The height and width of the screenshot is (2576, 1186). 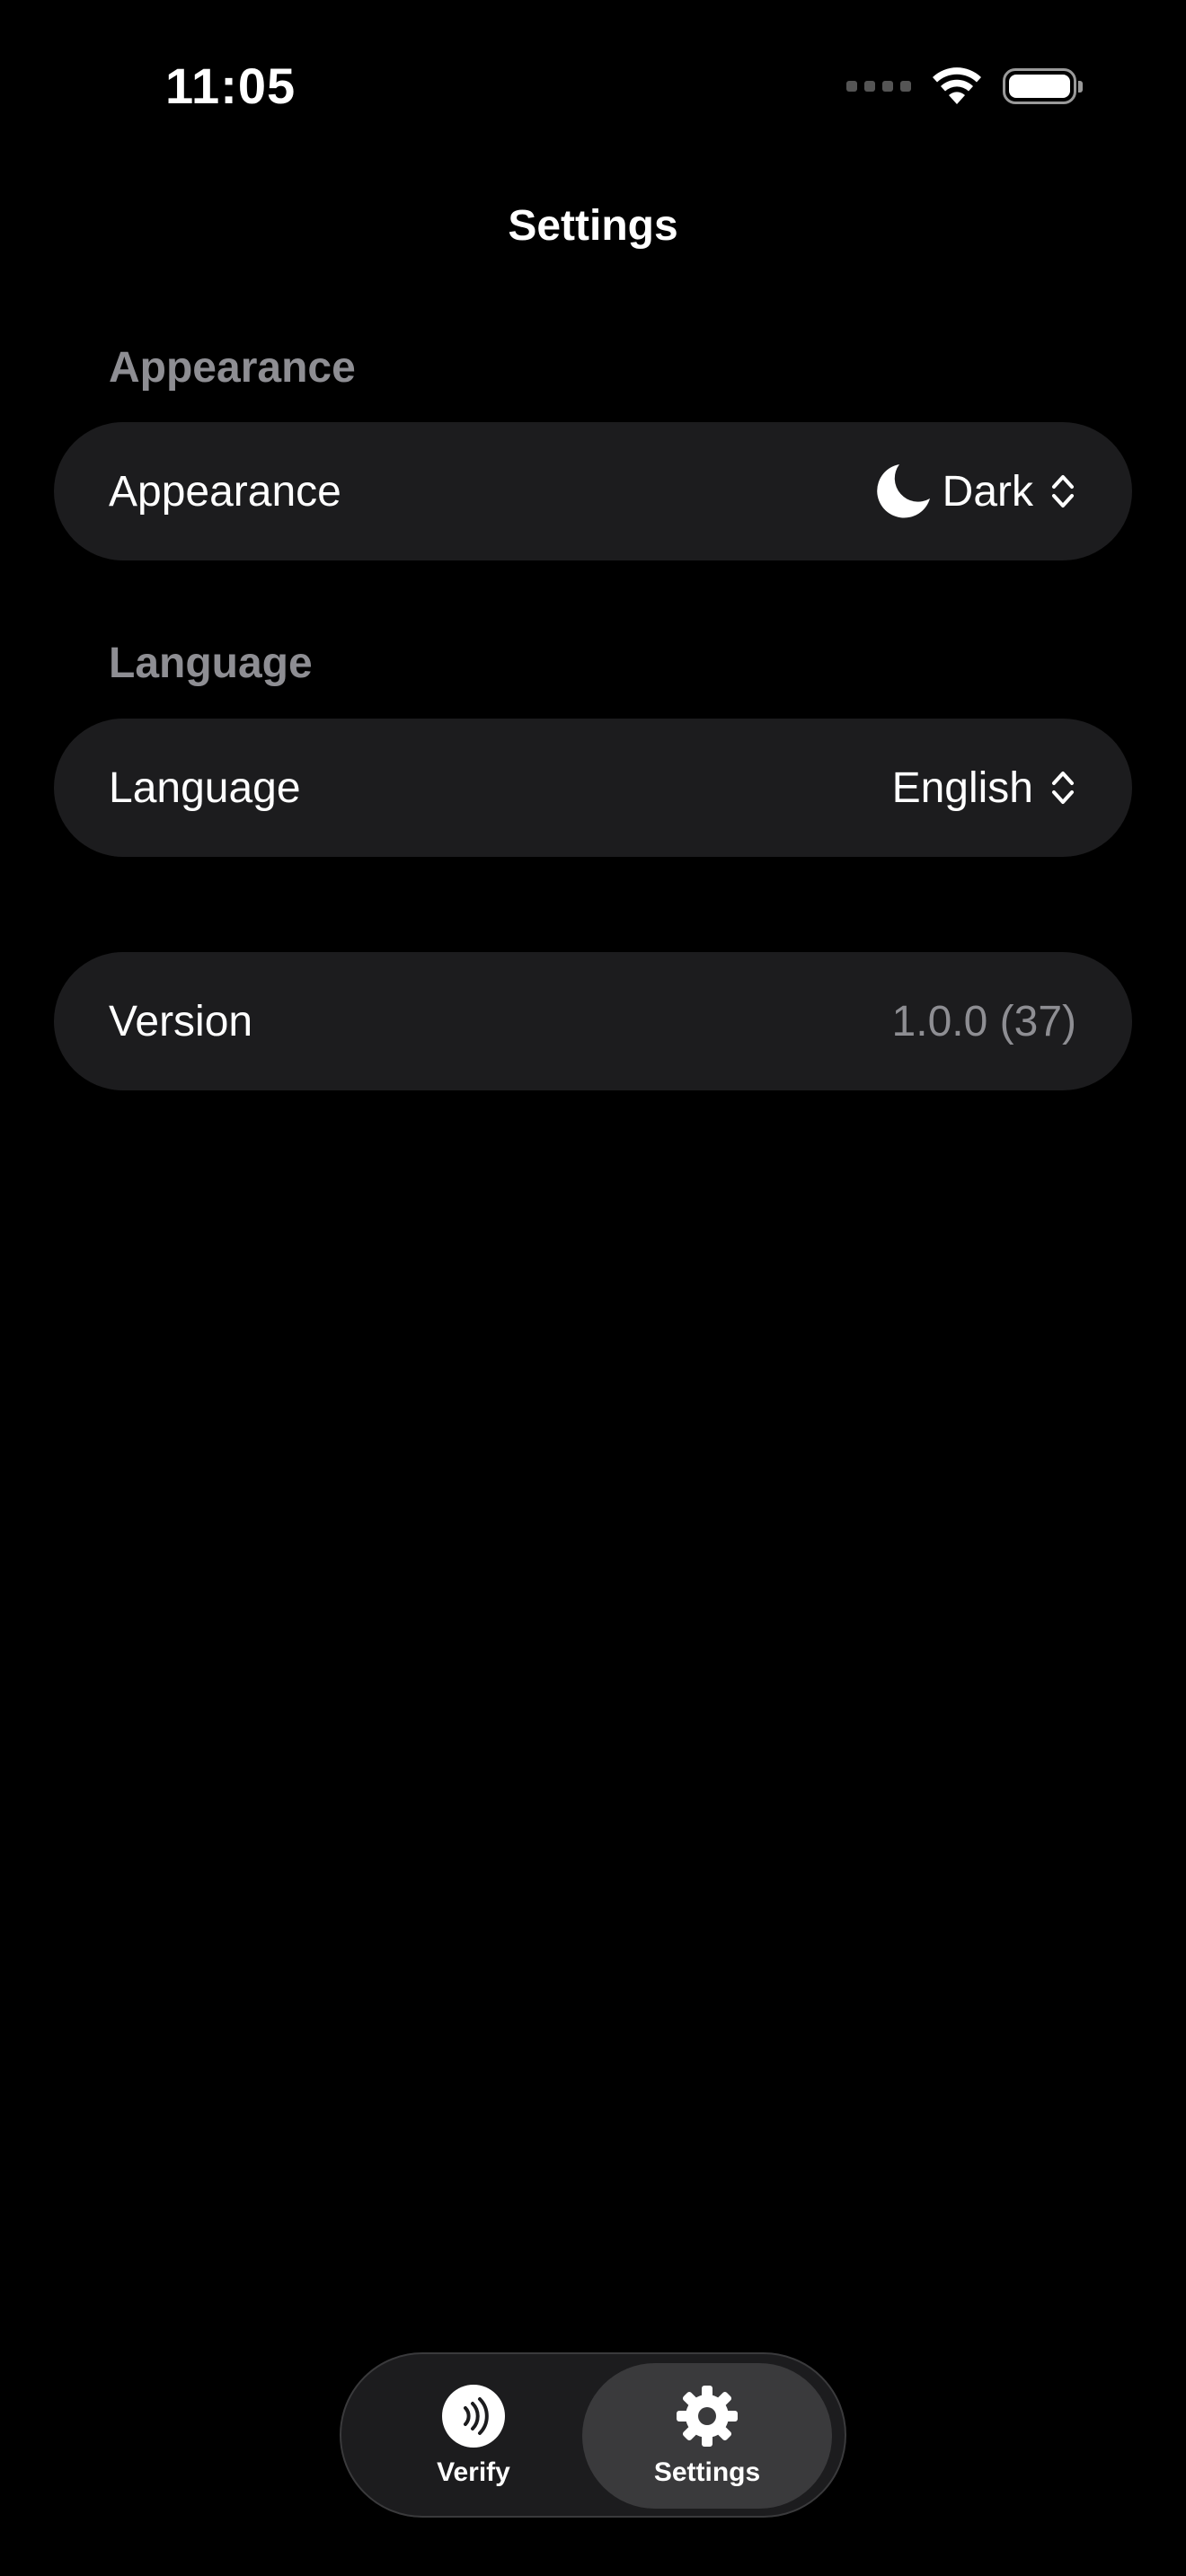 I want to click on appearance-value: Dark, so click(x=987, y=491).